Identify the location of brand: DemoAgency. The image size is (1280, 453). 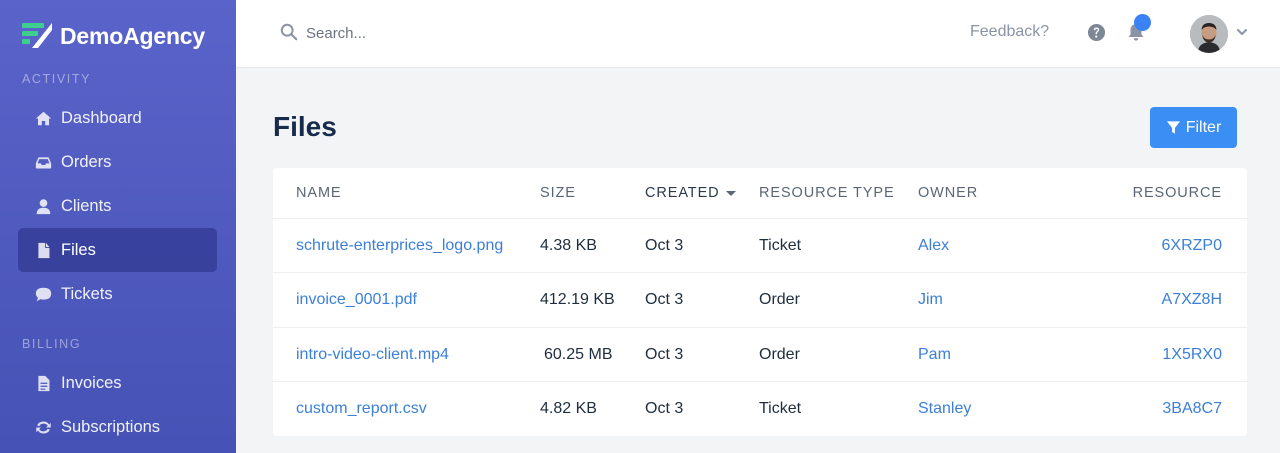
(113, 36).